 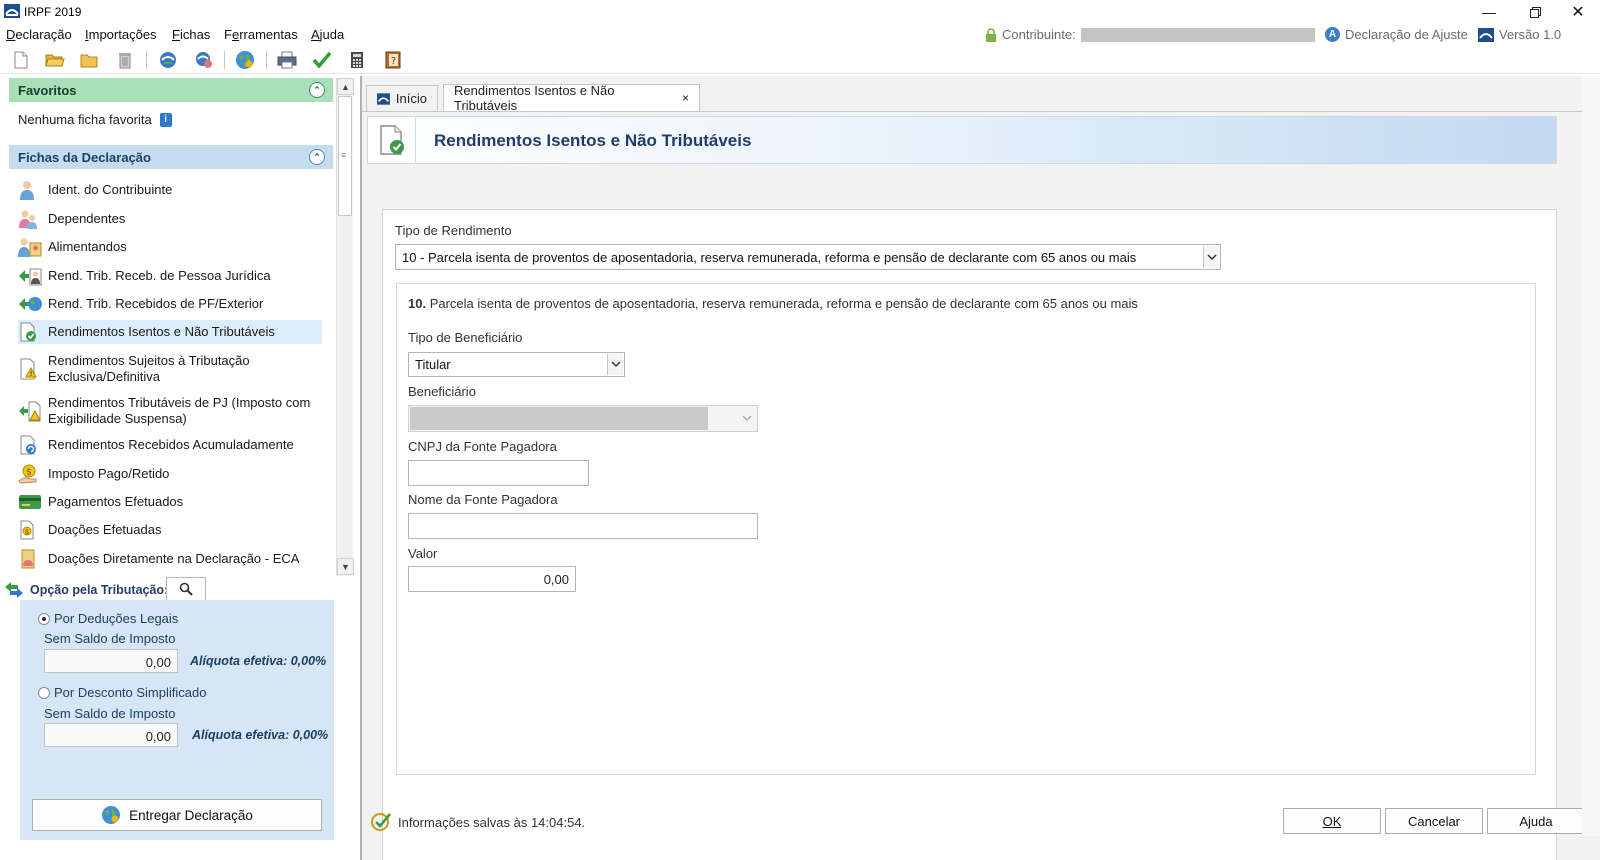 I want to click on sidebar-item-label: Rendimentos Isentos e Não Tributáveis, so click(x=161, y=331).